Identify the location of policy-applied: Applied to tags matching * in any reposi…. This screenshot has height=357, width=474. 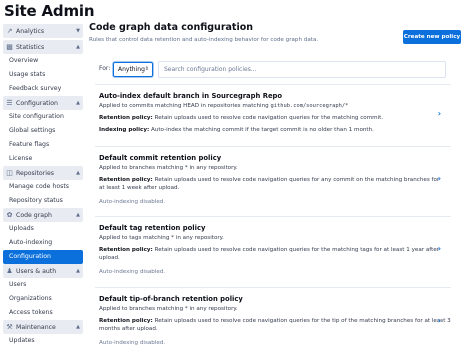
(161, 238).